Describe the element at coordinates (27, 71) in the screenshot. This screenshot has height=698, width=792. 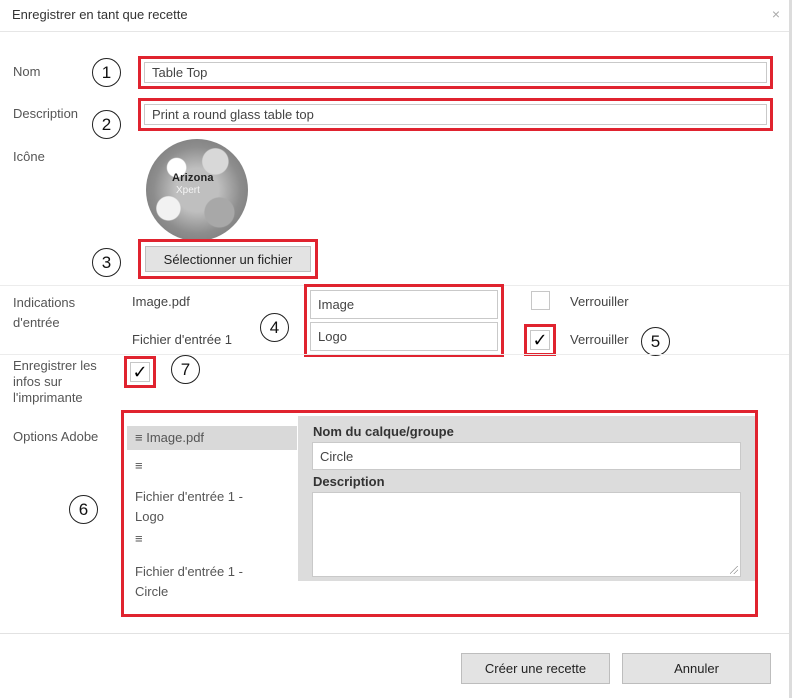
I see `name-label: Nom` at that location.